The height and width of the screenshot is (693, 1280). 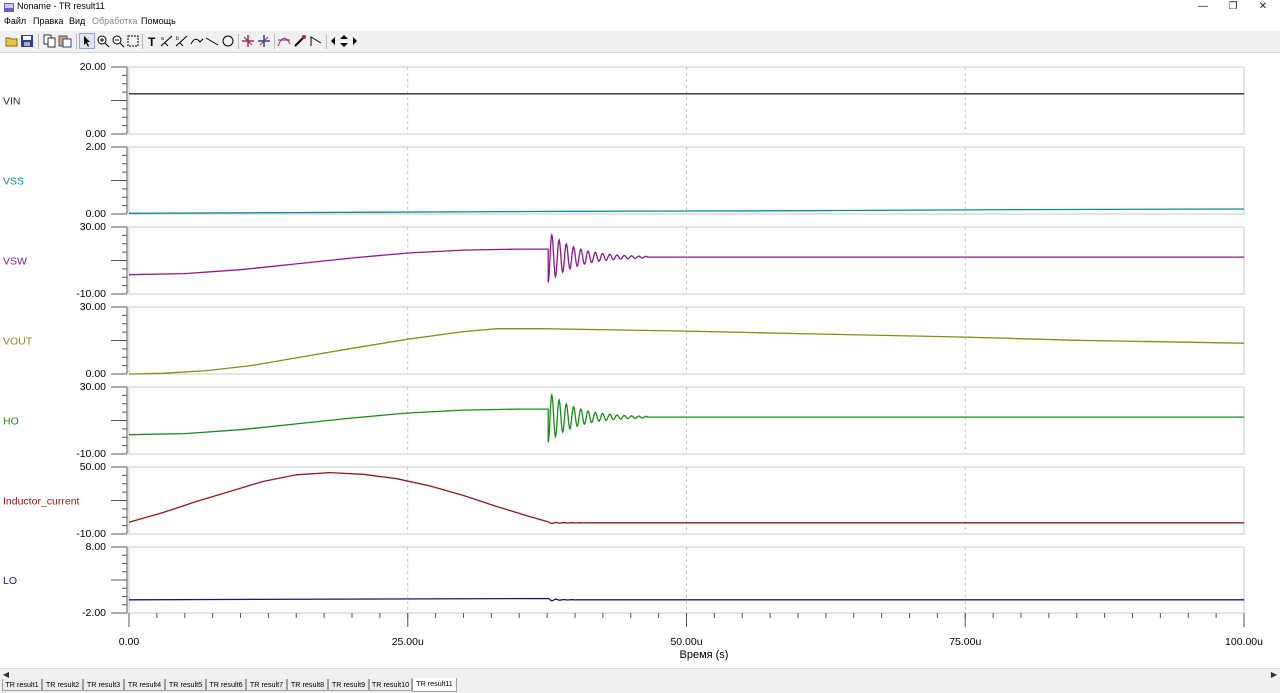 I want to click on menu-edit: Правка, so click(x=48, y=21).